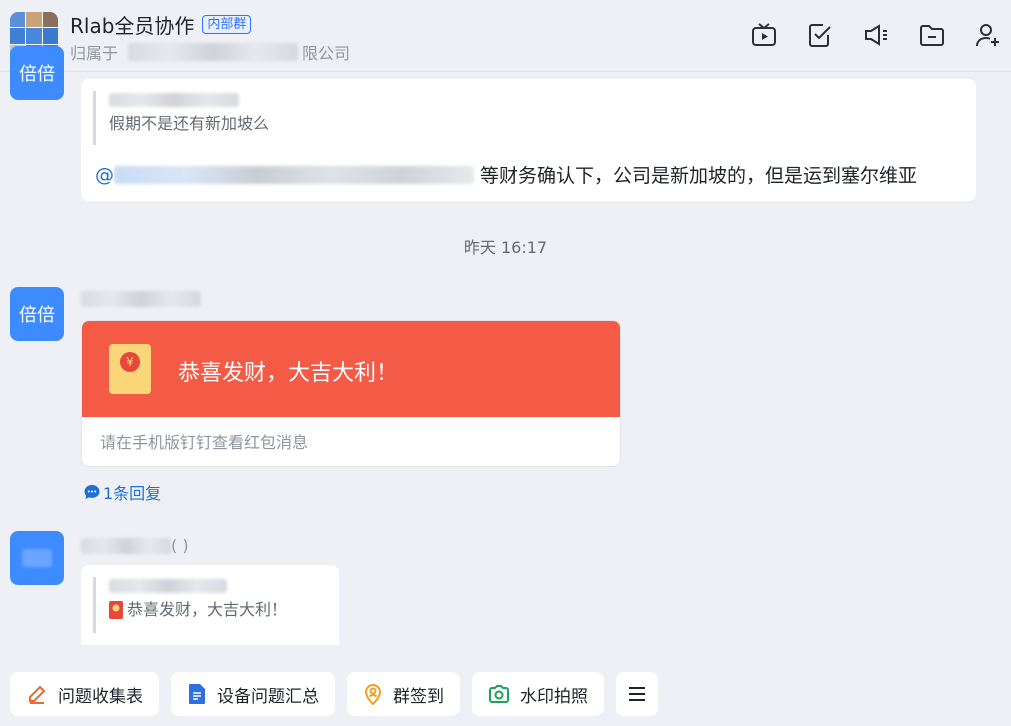 This screenshot has height=726, width=1011. Describe the element at coordinates (213, 52) in the screenshot. I see `owner-redacted` at that location.